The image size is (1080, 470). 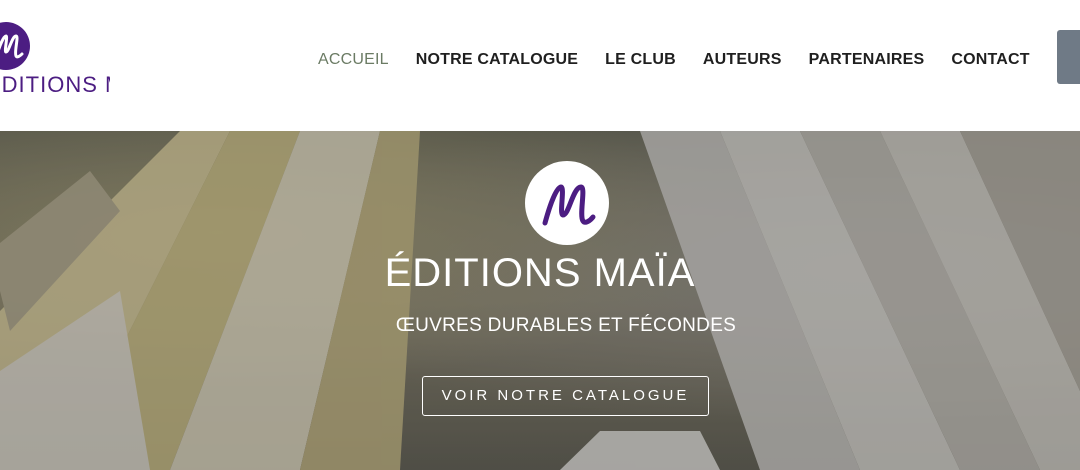 What do you see at coordinates (540, 273) in the screenshot?
I see `hero-title: ÉDITIONS MAÏA` at bounding box center [540, 273].